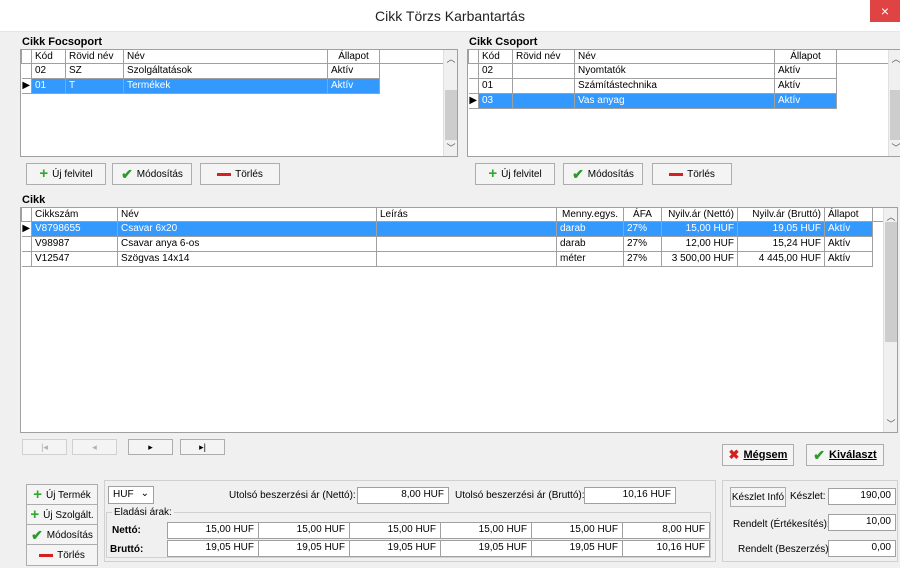 This screenshot has height=568, width=900. I want to click on ordered-sales-field: 10,00, so click(862, 522).